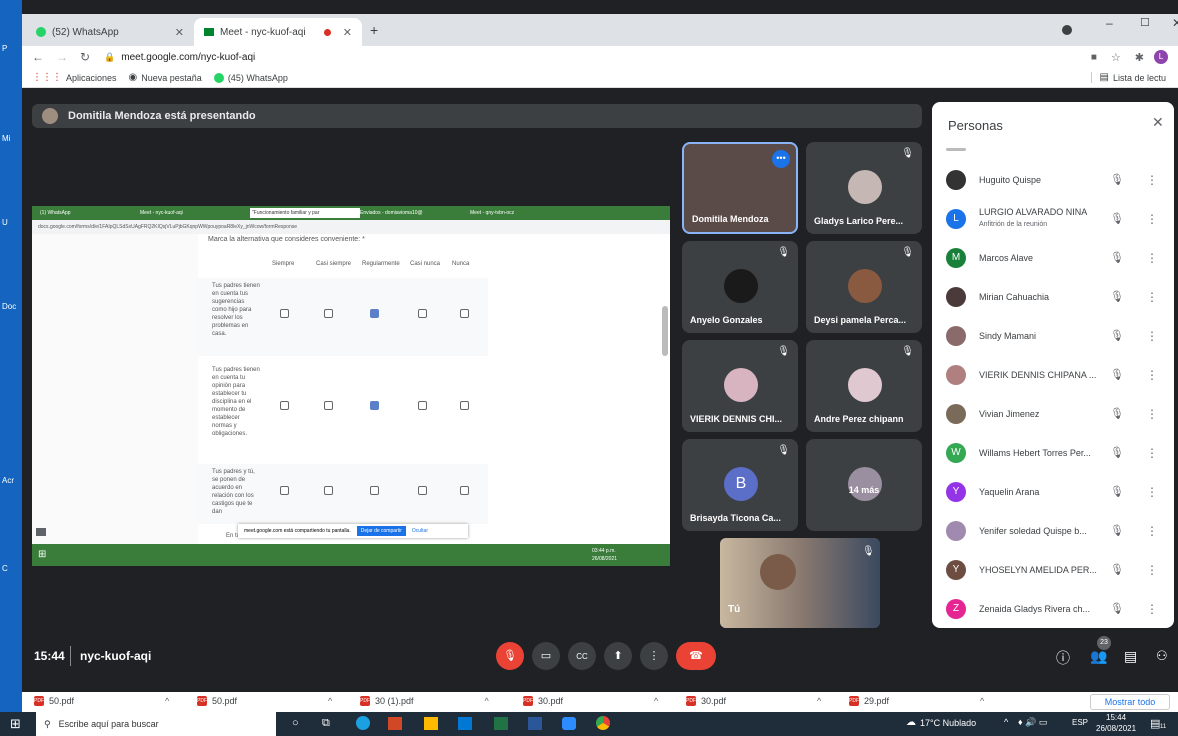 The width and height of the screenshot is (1178, 736). Describe the element at coordinates (38, 57) in the screenshot. I see `back-arrow-icon: ←` at that location.